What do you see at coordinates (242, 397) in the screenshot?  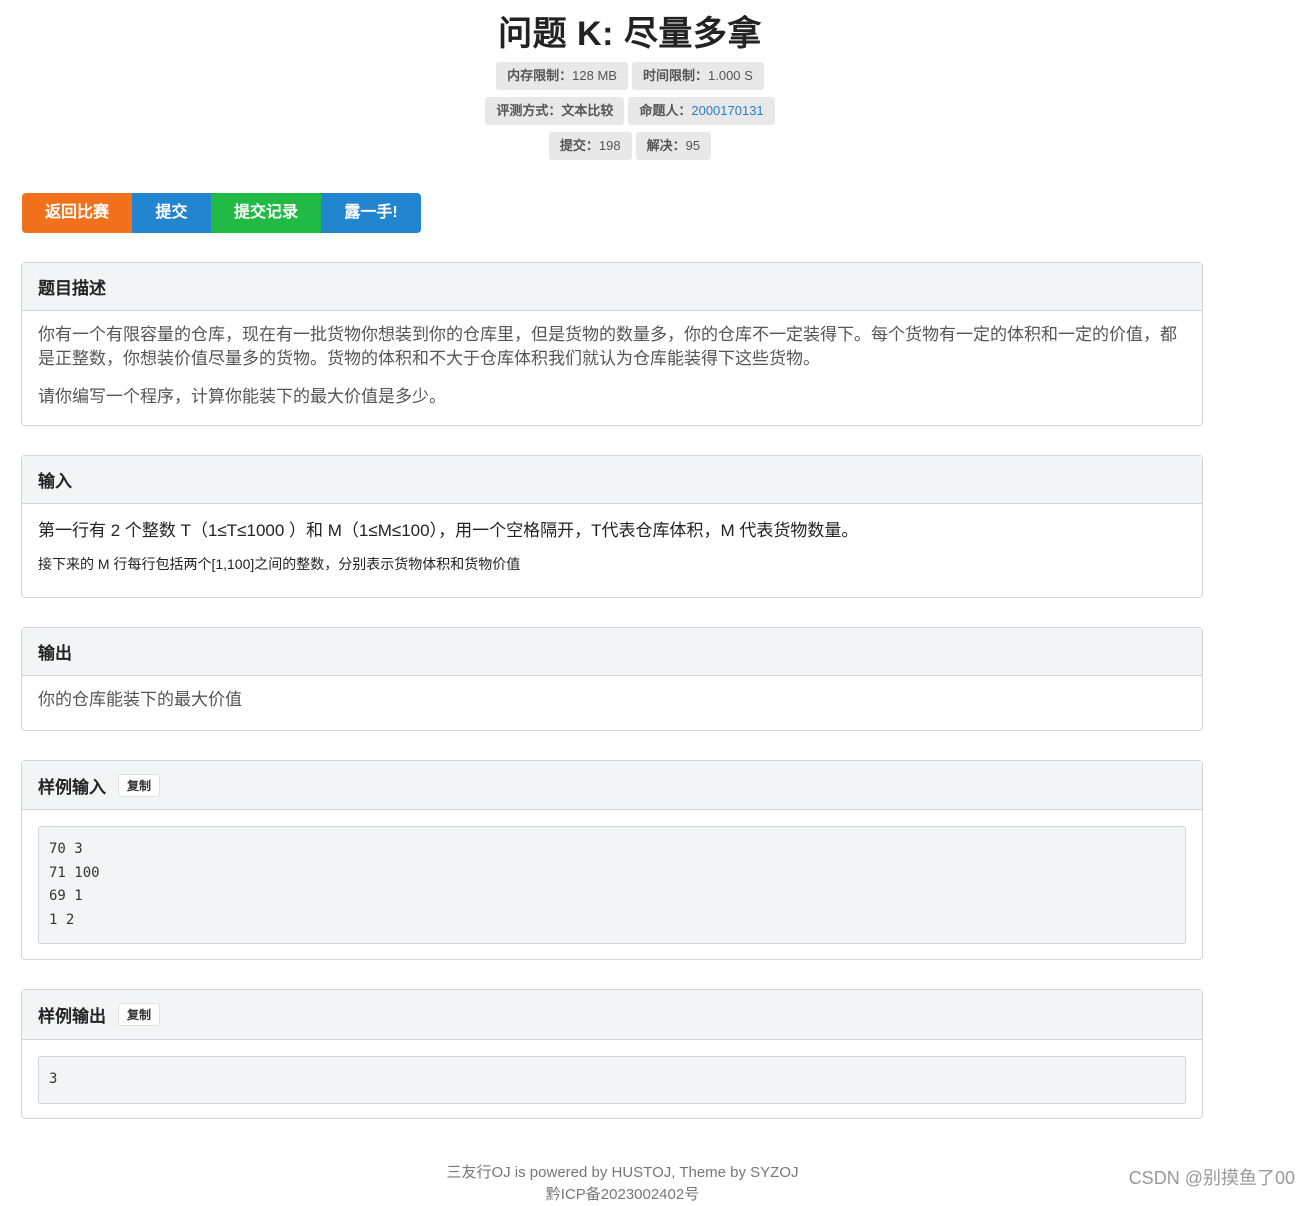 I see `description-paragraph-2: 请你编写一个程序，计算你能装下的最大价值是多少。` at bounding box center [242, 397].